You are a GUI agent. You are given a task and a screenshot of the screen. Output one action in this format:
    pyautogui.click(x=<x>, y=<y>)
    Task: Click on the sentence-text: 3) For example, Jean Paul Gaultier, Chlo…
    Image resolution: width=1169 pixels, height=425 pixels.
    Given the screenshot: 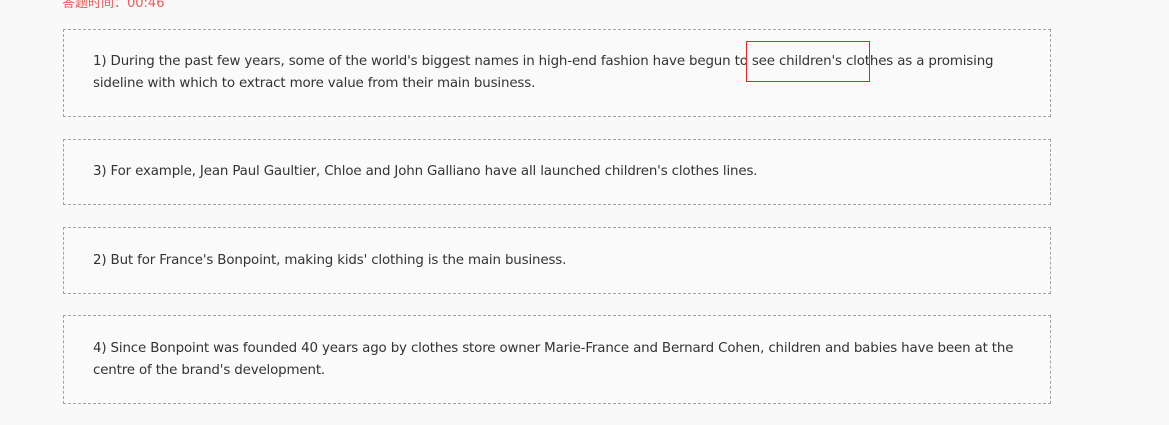 What is the action you would take?
    pyautogui.click(x=425, y=171)
    